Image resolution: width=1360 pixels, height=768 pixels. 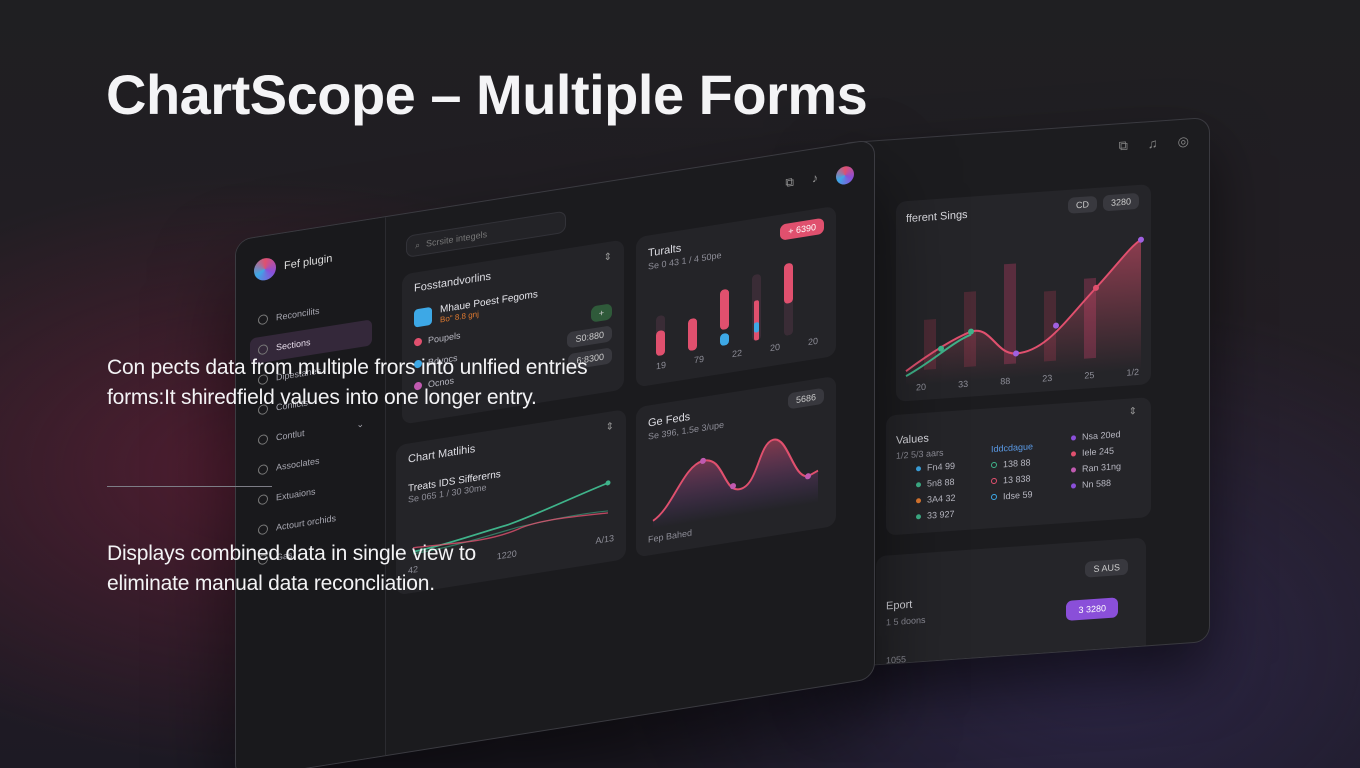 What do you see at coordinates (1023, 313) in the screenshot?
I see `back-area` at bounding box center [1023, 313].